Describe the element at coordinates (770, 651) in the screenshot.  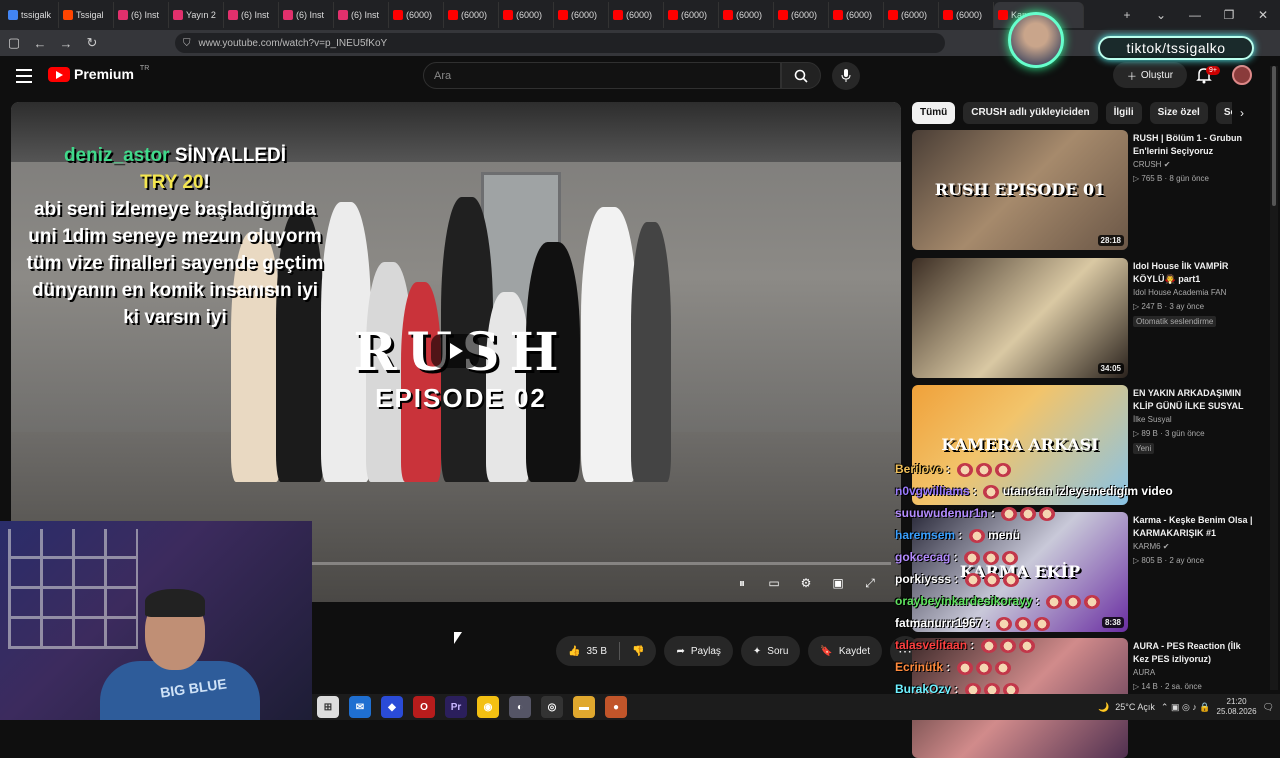
I see `ask-button: ✦ Soru` at that location.